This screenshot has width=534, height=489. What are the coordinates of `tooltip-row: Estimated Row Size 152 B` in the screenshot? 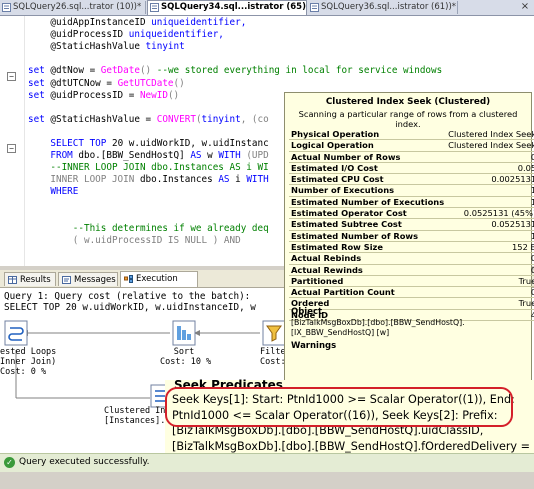 It's located at (411, 247).